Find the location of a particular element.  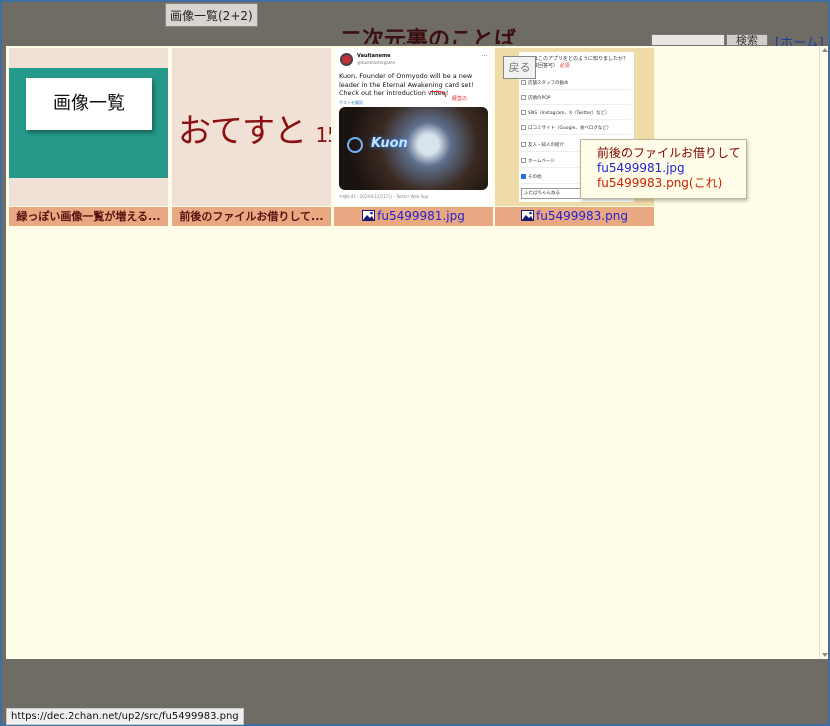

file-link: fu5499983.png is located at coordinates (574, 216).